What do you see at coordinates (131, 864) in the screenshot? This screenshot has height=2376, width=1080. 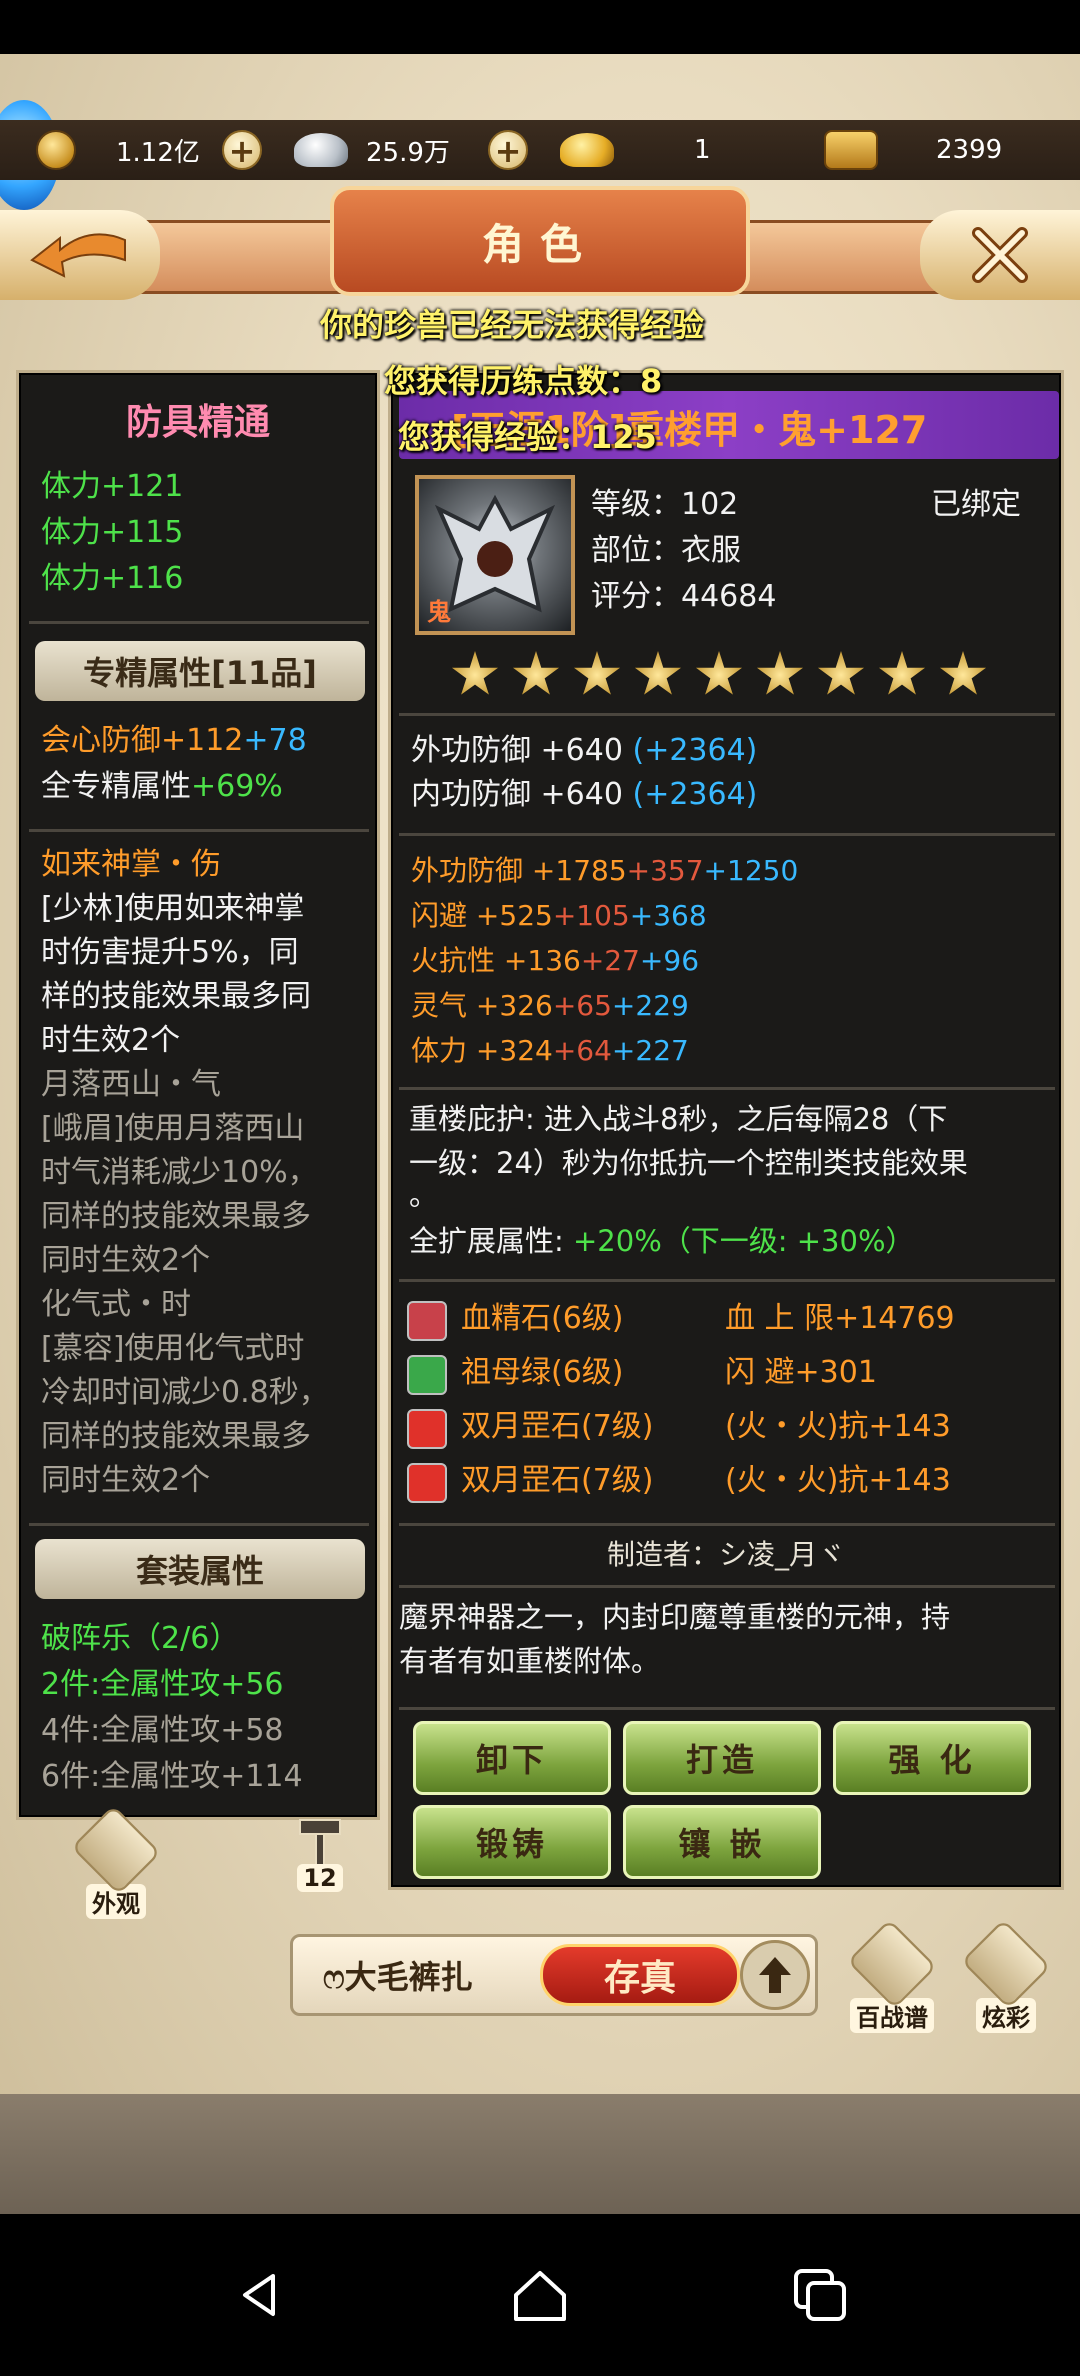 I see `skill-1-name: 如来神掌・伤` at bounding box center [131, 864].